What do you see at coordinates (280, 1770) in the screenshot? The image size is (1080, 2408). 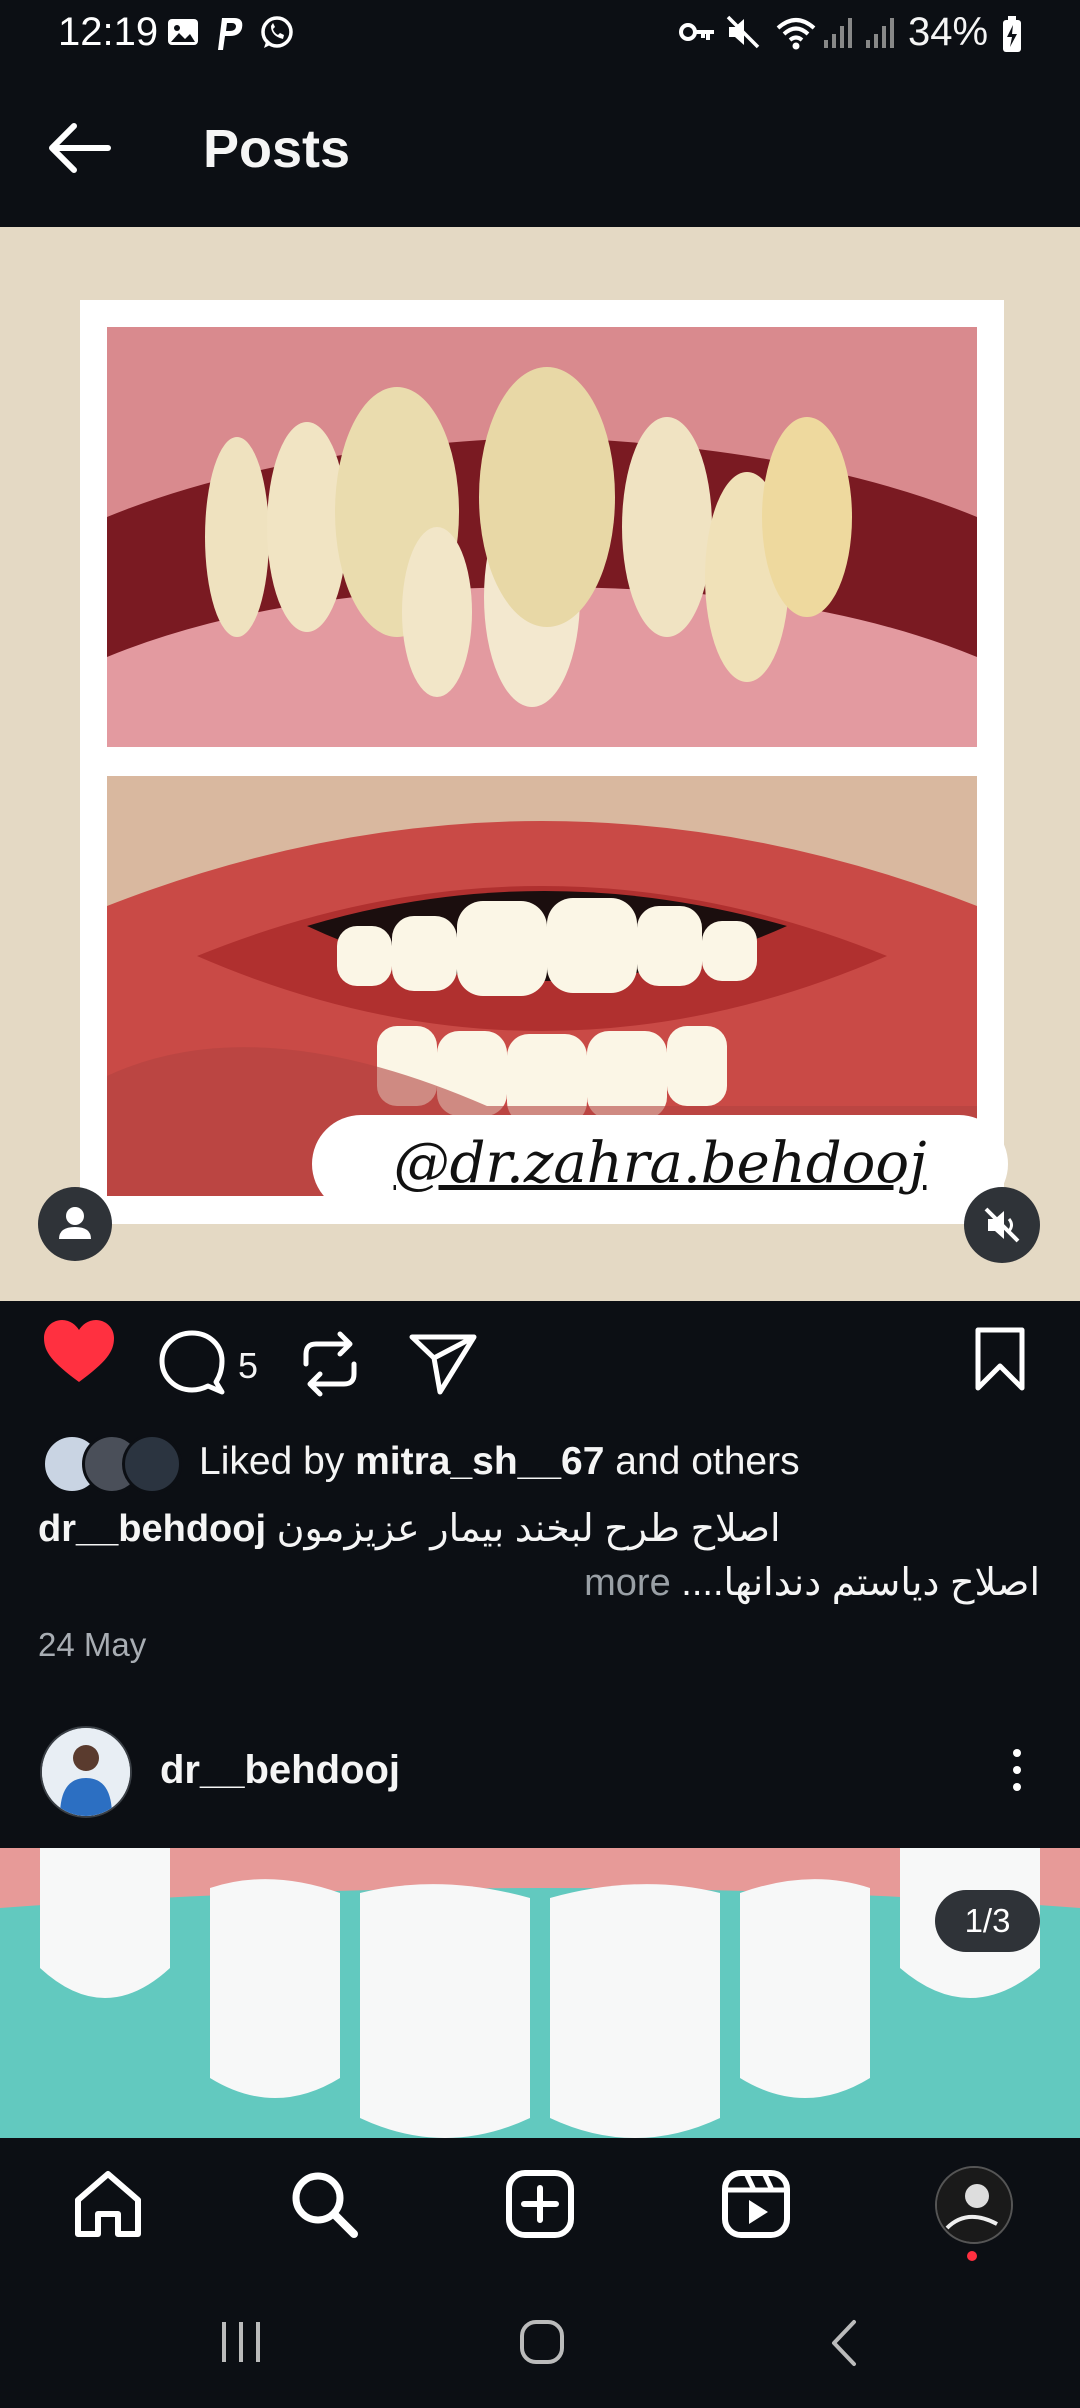 I see `post-author-username: dr__behdooj` at bounding box center [280, 1770].